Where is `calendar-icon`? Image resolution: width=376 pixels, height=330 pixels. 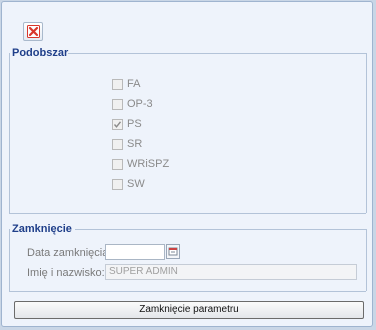
calendar-icon is located at coordinates (173, 251).